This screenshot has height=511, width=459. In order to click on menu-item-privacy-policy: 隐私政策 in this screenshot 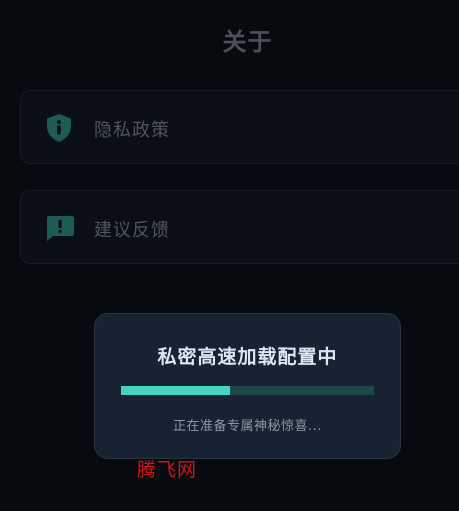, I will do `click(239, 127)`.